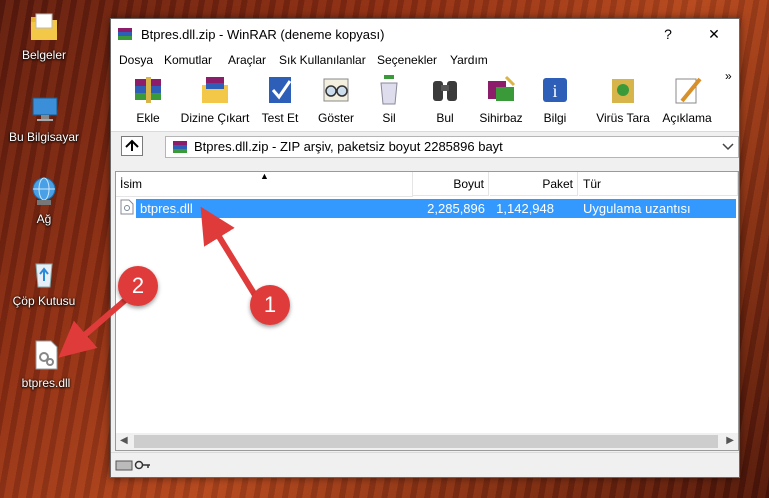 This screenshot has height=498, width=769. I want to click on callout-2: 2, so click(138, 286).